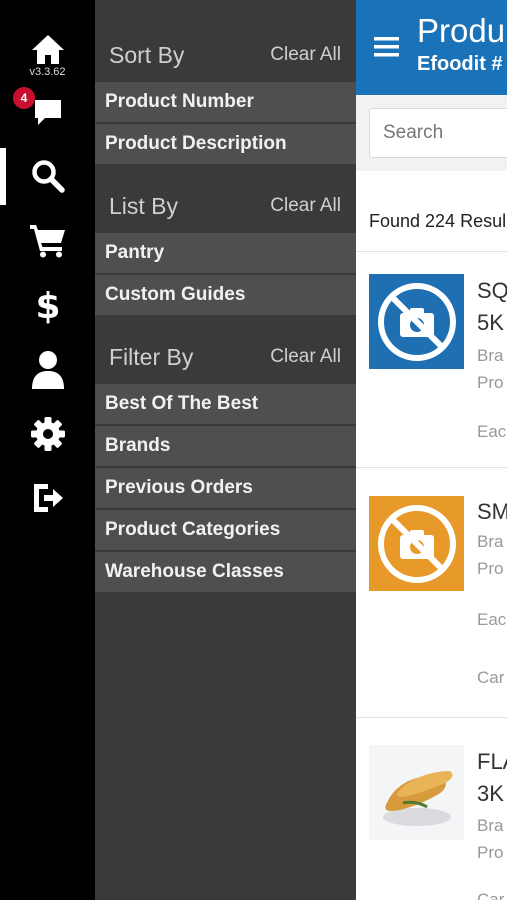 The image size is (507, 900). What do you see at coordinates (492, 761) in the screenshot?
I see `product-name-line1: FLA` at bounding box center [492, 761].